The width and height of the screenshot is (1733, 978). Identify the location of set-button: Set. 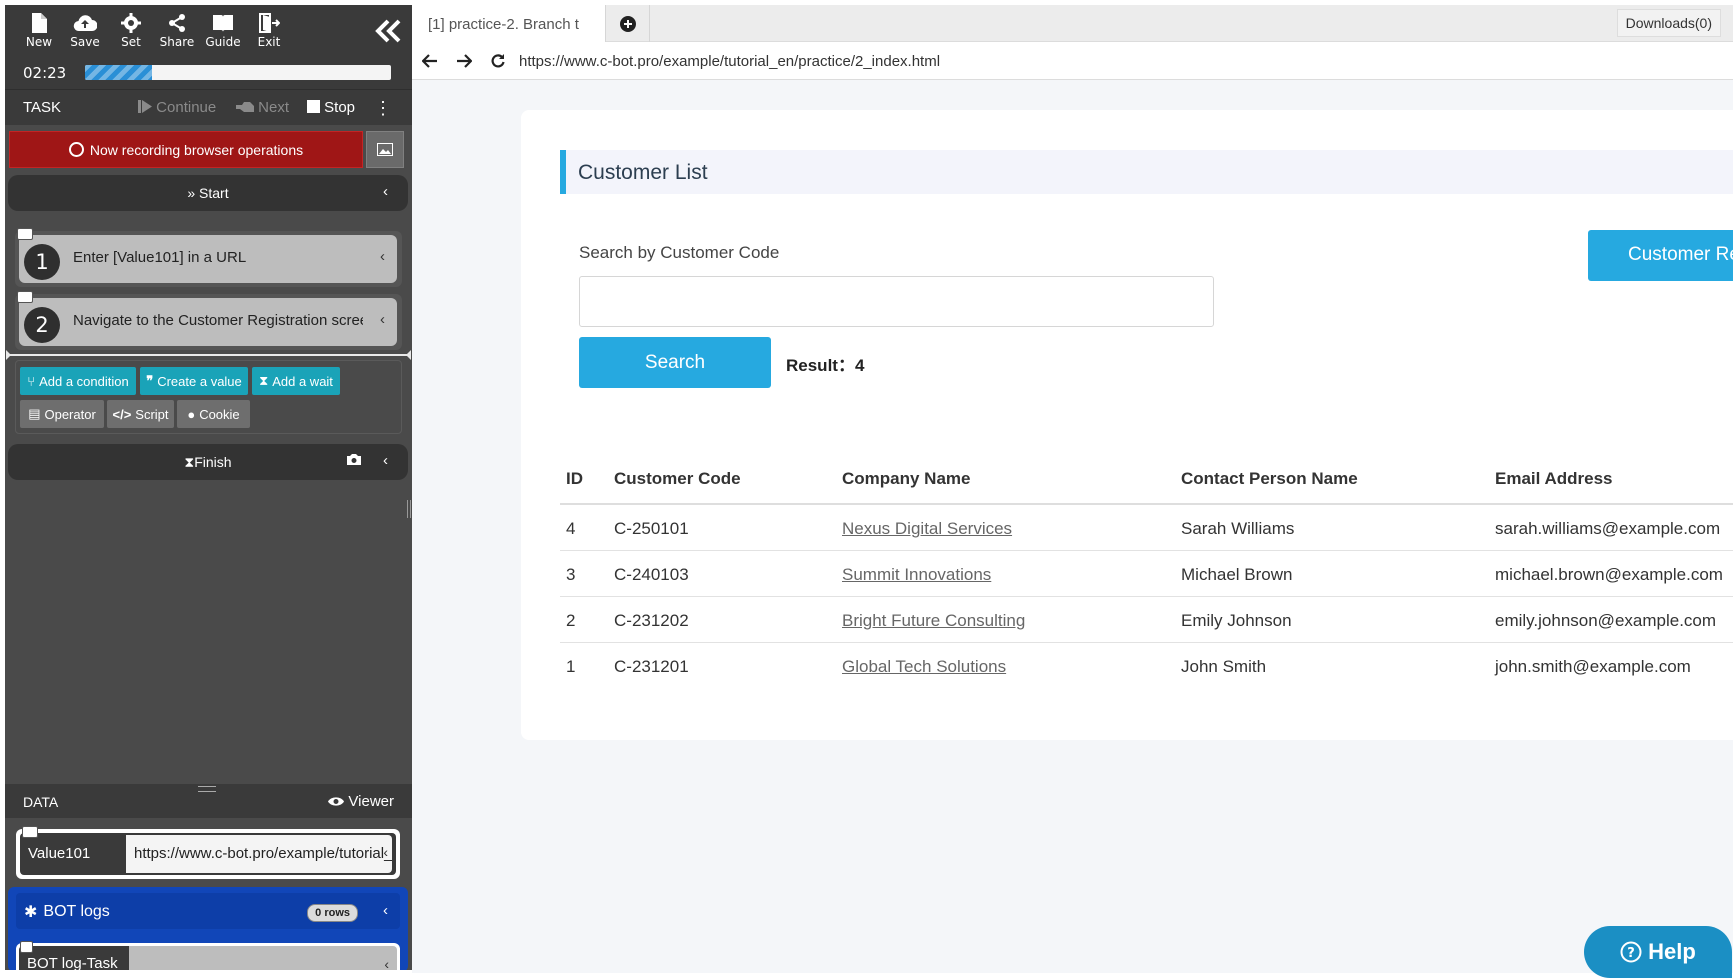
(131, 31).